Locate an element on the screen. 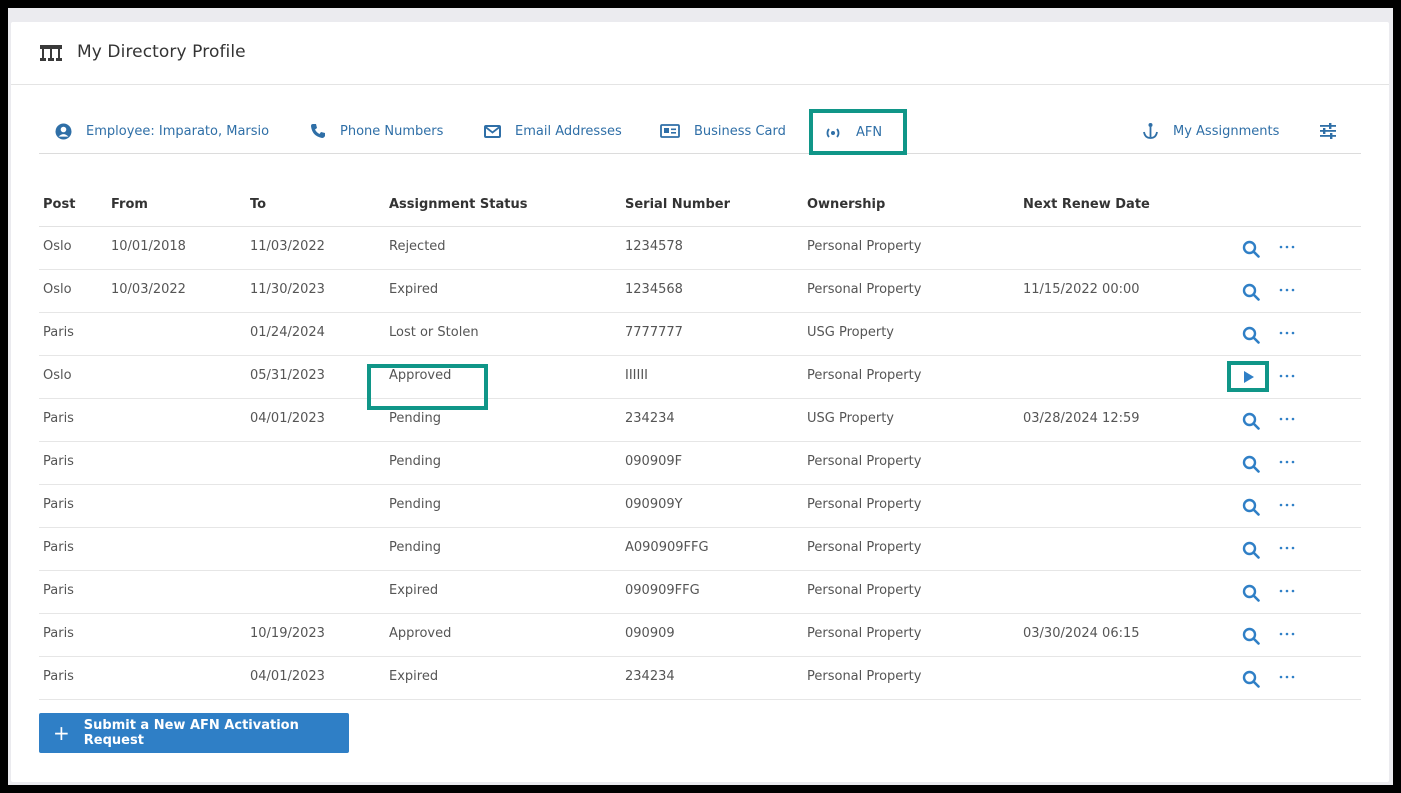 The height and width of the screenshot is (793, 1401). tab-email-addresses: Email Addresses is located at coordinates (553, 131).